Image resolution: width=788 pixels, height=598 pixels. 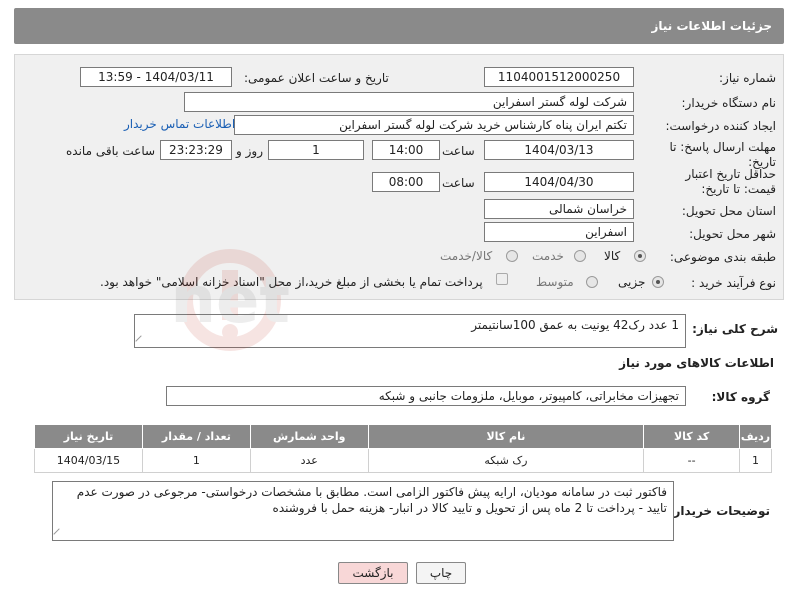 What do you see at coordinates (747, 78) in the screenshot?
I see `need-number-label: شماره نیاز:` at bounding box center [747, 78].